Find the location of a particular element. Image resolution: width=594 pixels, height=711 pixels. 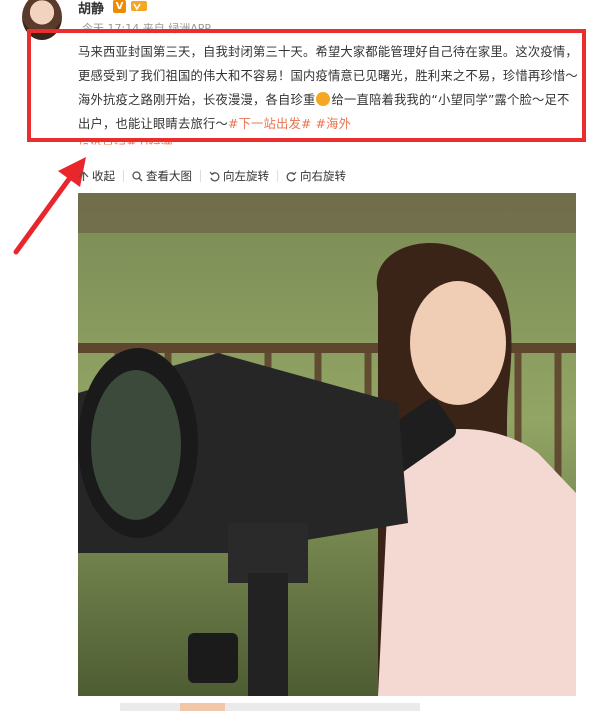

collapse-button: 收起 is located at coordinates (100, 176).